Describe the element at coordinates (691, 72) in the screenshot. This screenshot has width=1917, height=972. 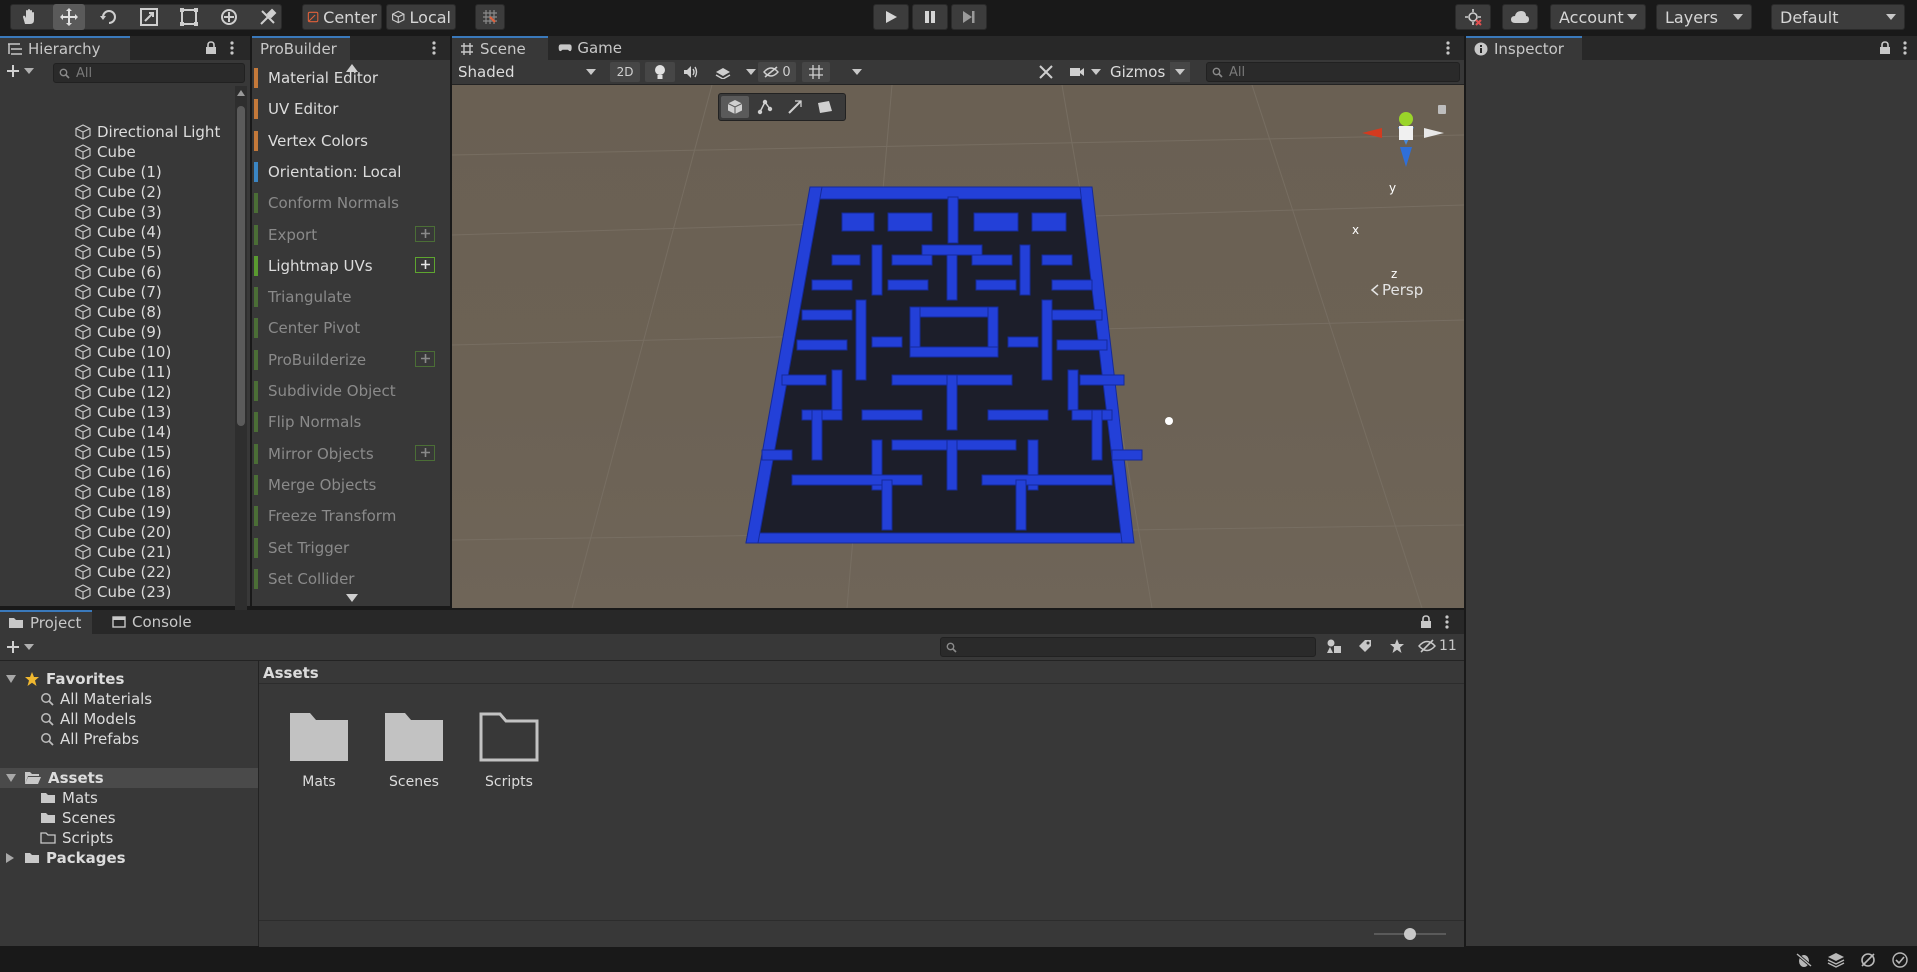
I see `audio-toggle` at that location.